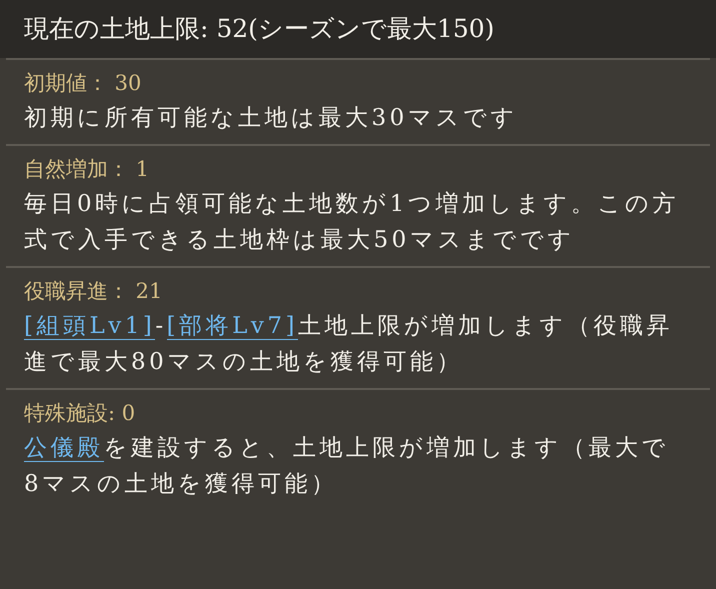 The image size is (716, 589). What do you see at coordinates (352, 222) in the screenshot?
I see `section-description: 毎日0時に占領可能な土地数が1つ増加します。この方式で入手できる土地枠は最大50マスまでです` at bounding box center [352, 222].